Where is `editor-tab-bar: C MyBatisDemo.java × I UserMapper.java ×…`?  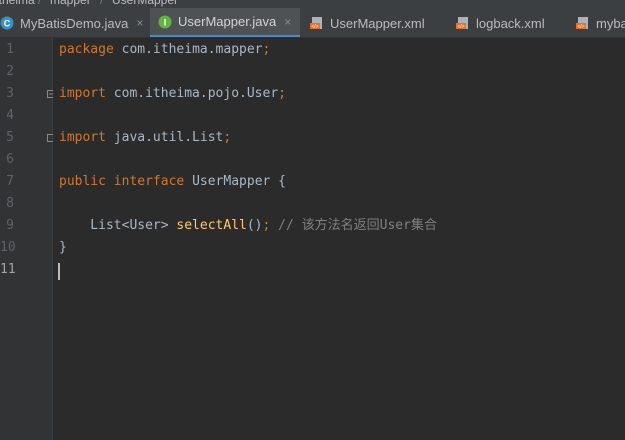 editor-tab-bar: C MyBatisDemo.java × I UserMapper.java ×… is located at coordinates (312, 23).